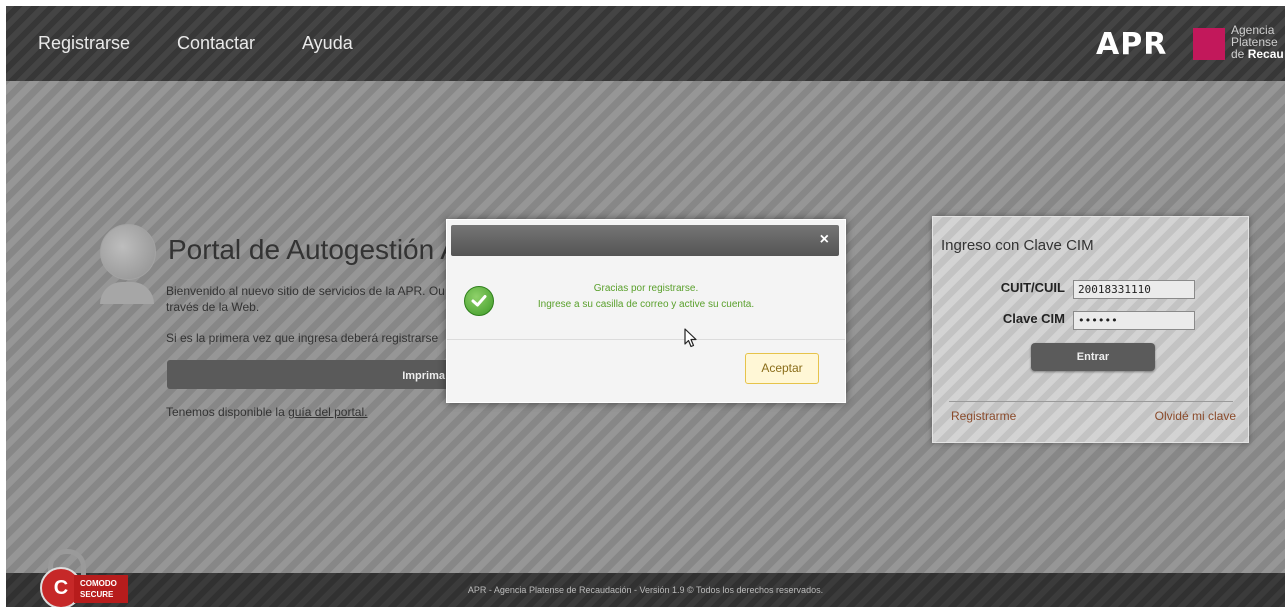  What do you see at coordinates (1032, 287) in the screenshot?
I see `cuit-label: CUIT/CUIL` at bounding box center [1032, 287].